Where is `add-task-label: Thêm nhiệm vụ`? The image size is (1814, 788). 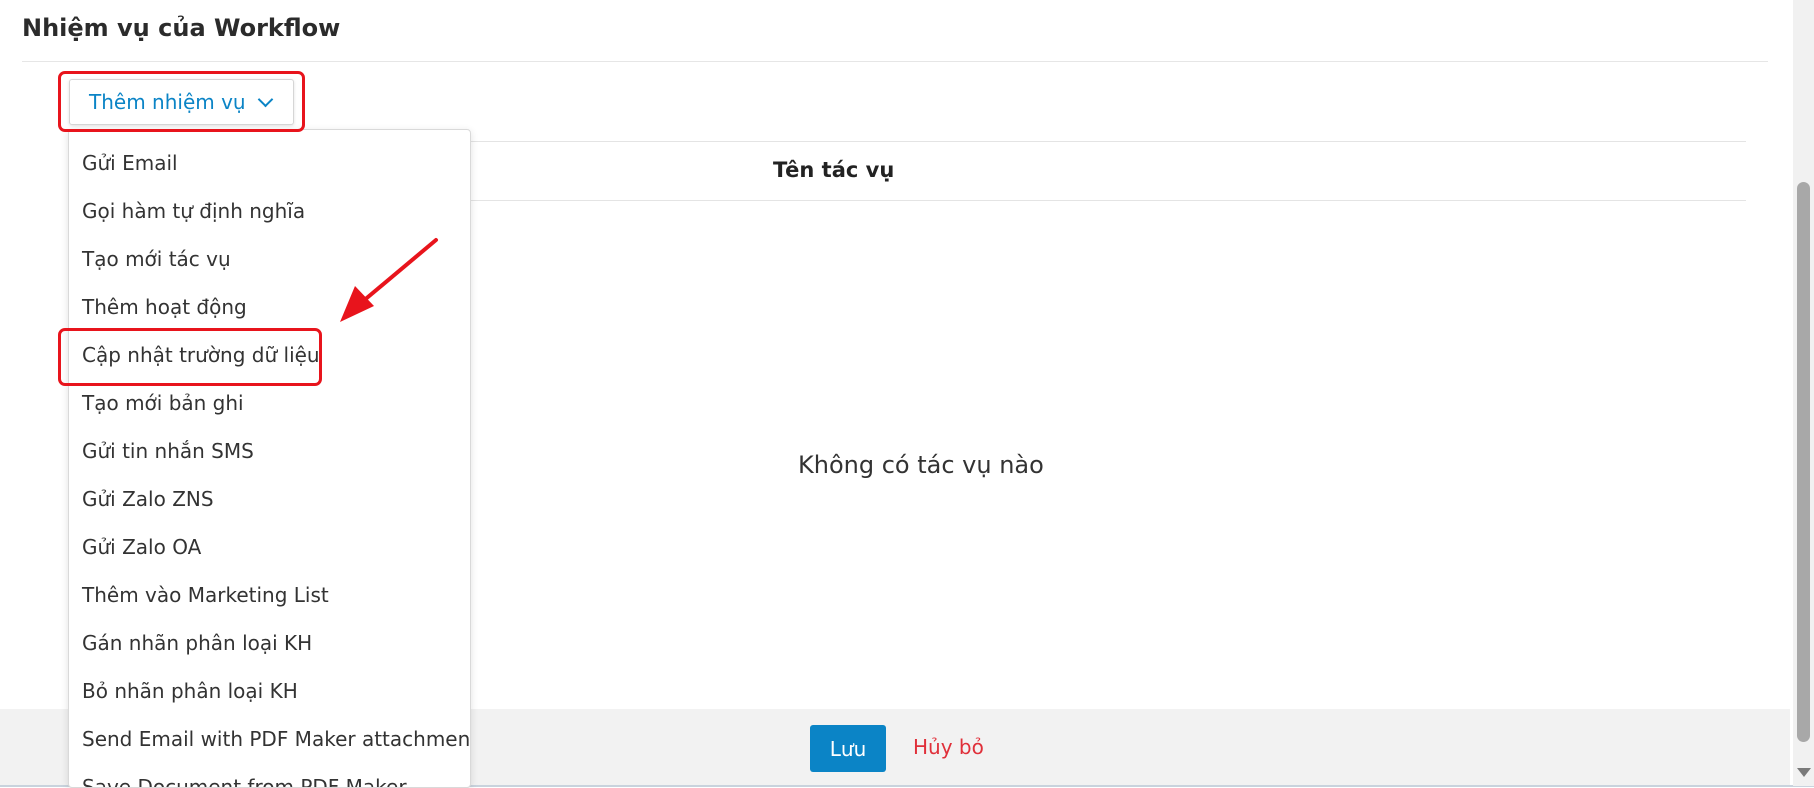 add-task-label: Thêm nhiệm vụ is located at coordinates (167, 102).